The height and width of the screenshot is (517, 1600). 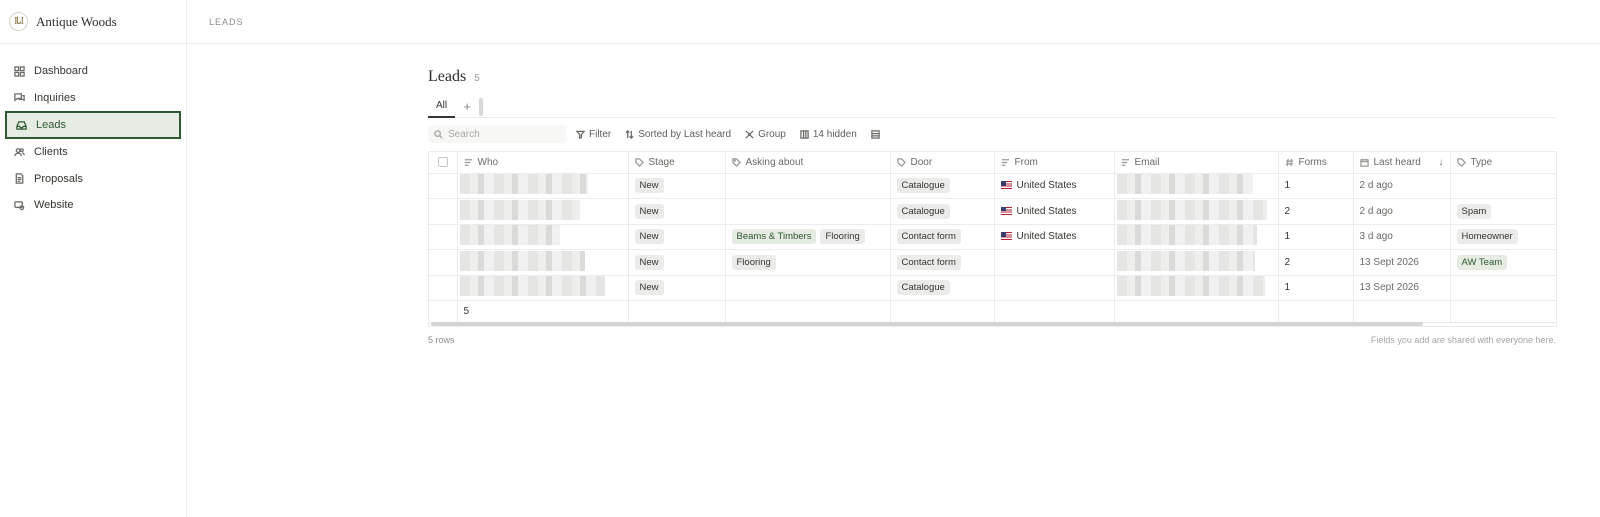 What do you see at coordinates (749, 134) in the screenshot?
I see `group-icon` at bounding box center [749, 134].